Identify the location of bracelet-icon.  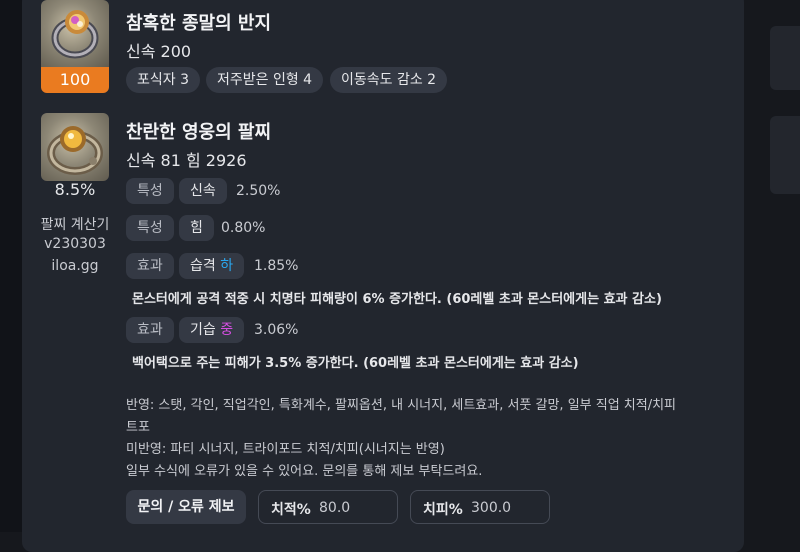
(75, 147).